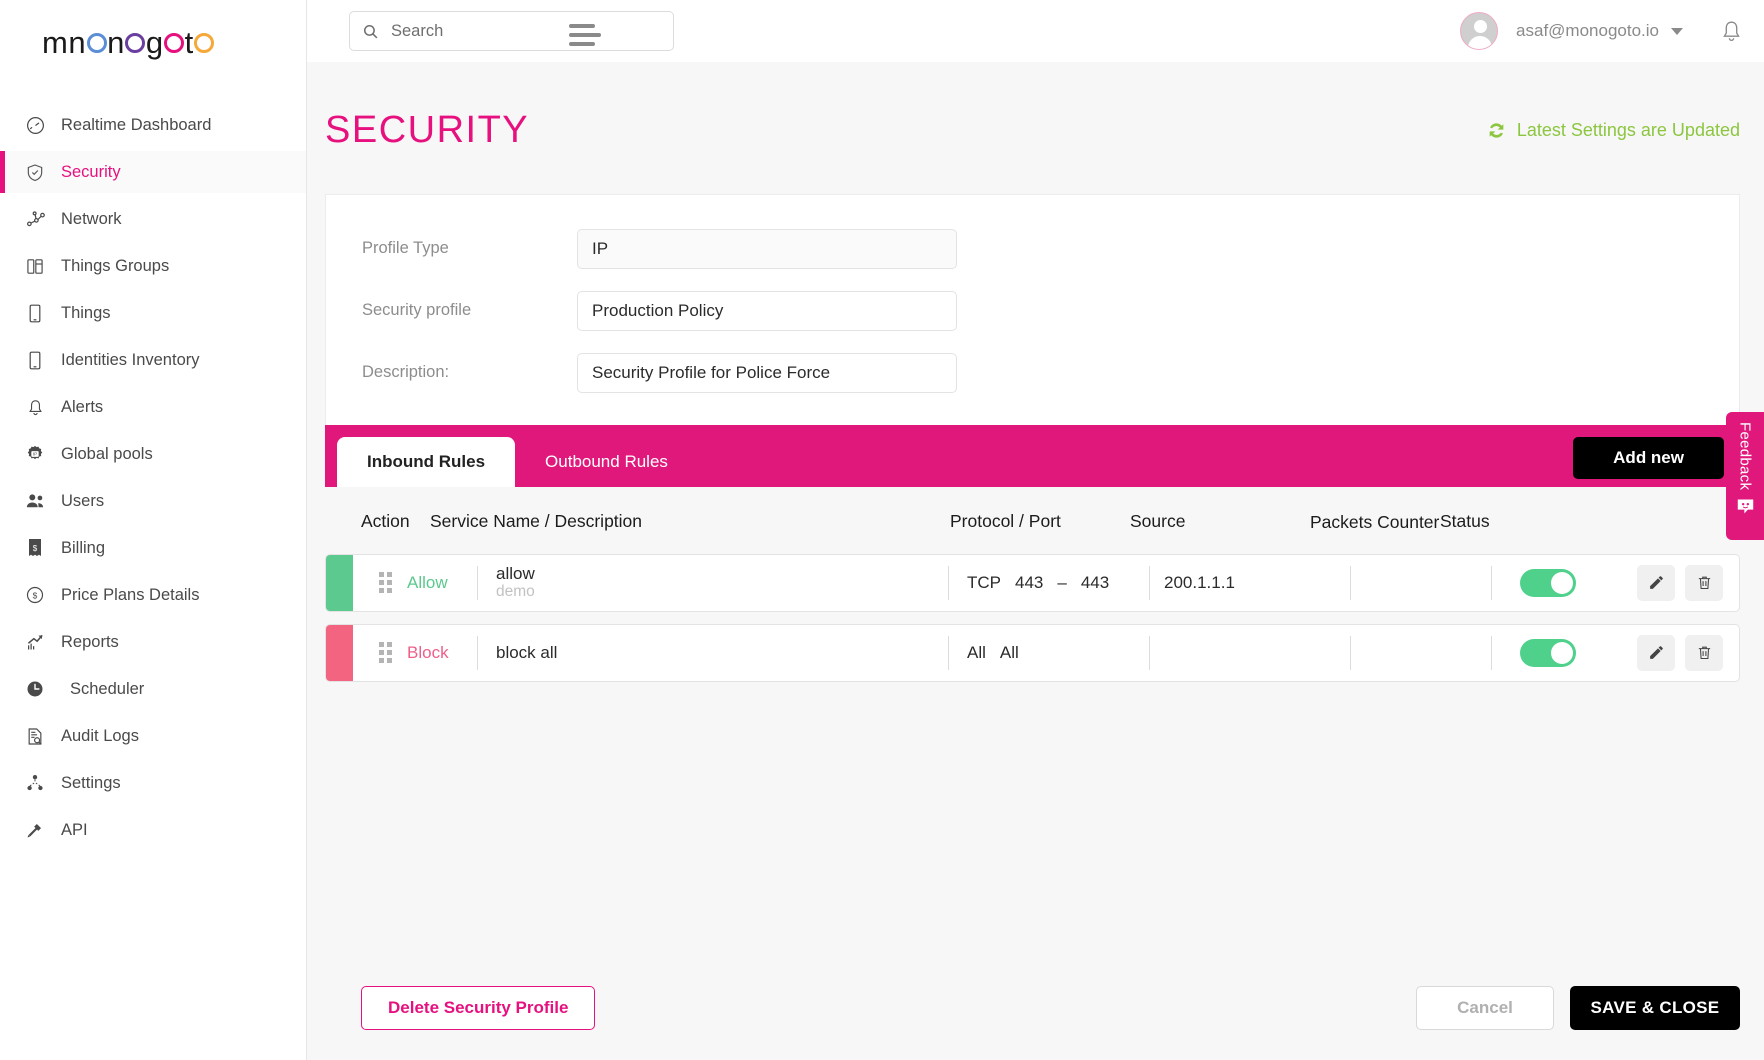  What do you see at coordinates (525, 31) in the screenshot?
I see `search-input` at bounding box center [525, 31].